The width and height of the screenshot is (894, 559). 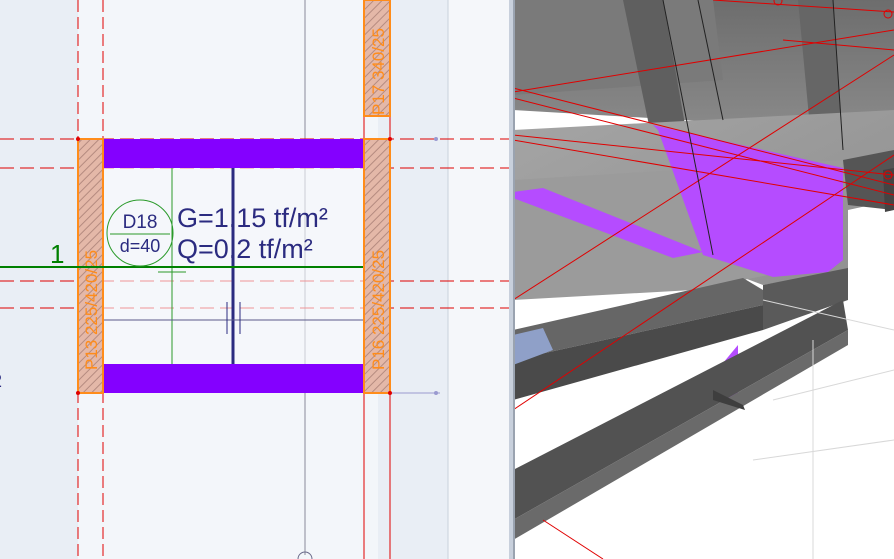 I want to click on axis-label-1: 1, so click(x=57, y=254).